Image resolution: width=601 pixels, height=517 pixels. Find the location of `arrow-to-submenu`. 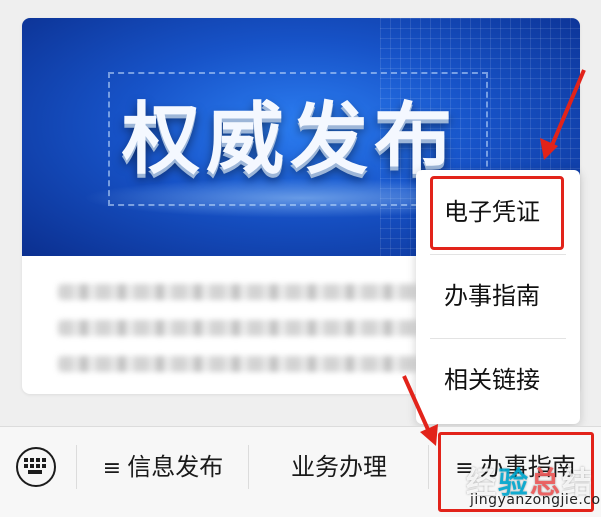

arrow-to-submenu is located at coordinates (567, 110).